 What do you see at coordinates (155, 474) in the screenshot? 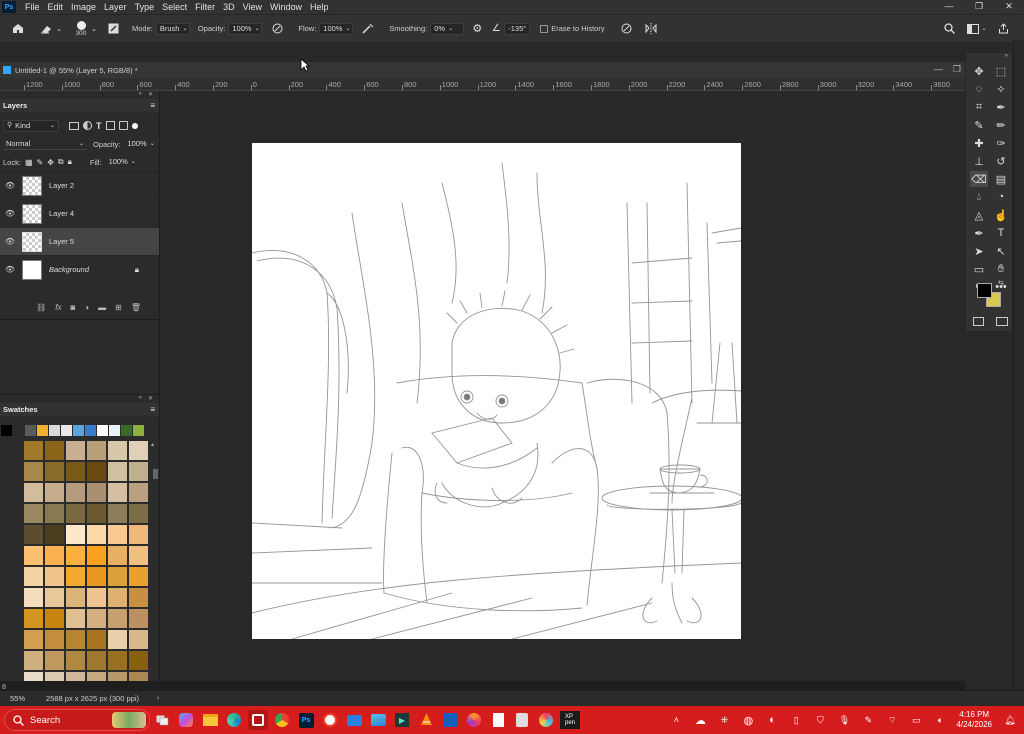
I see `scroll-thumb` at bounding box center [155, 474].